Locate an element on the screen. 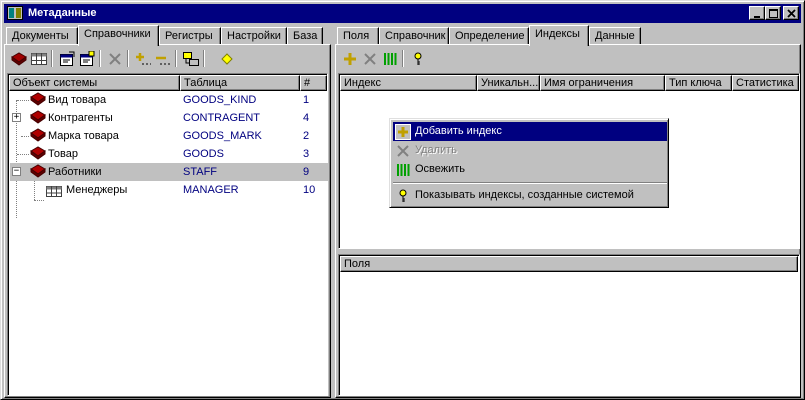 This screenshot has width=805, height=400. tab-indexes: Индексы is located at coordinates (559, 35).